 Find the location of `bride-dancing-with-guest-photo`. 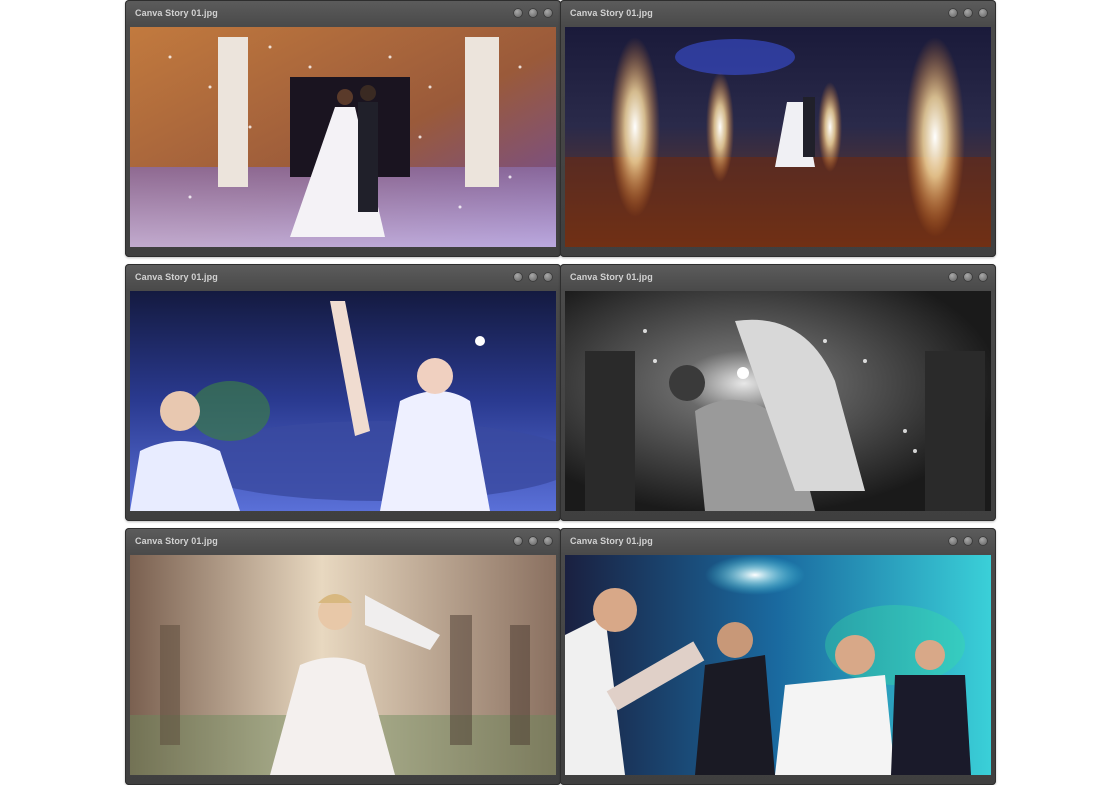

bride-dancing-with-guest-photo is located at coordinates (343, 401).